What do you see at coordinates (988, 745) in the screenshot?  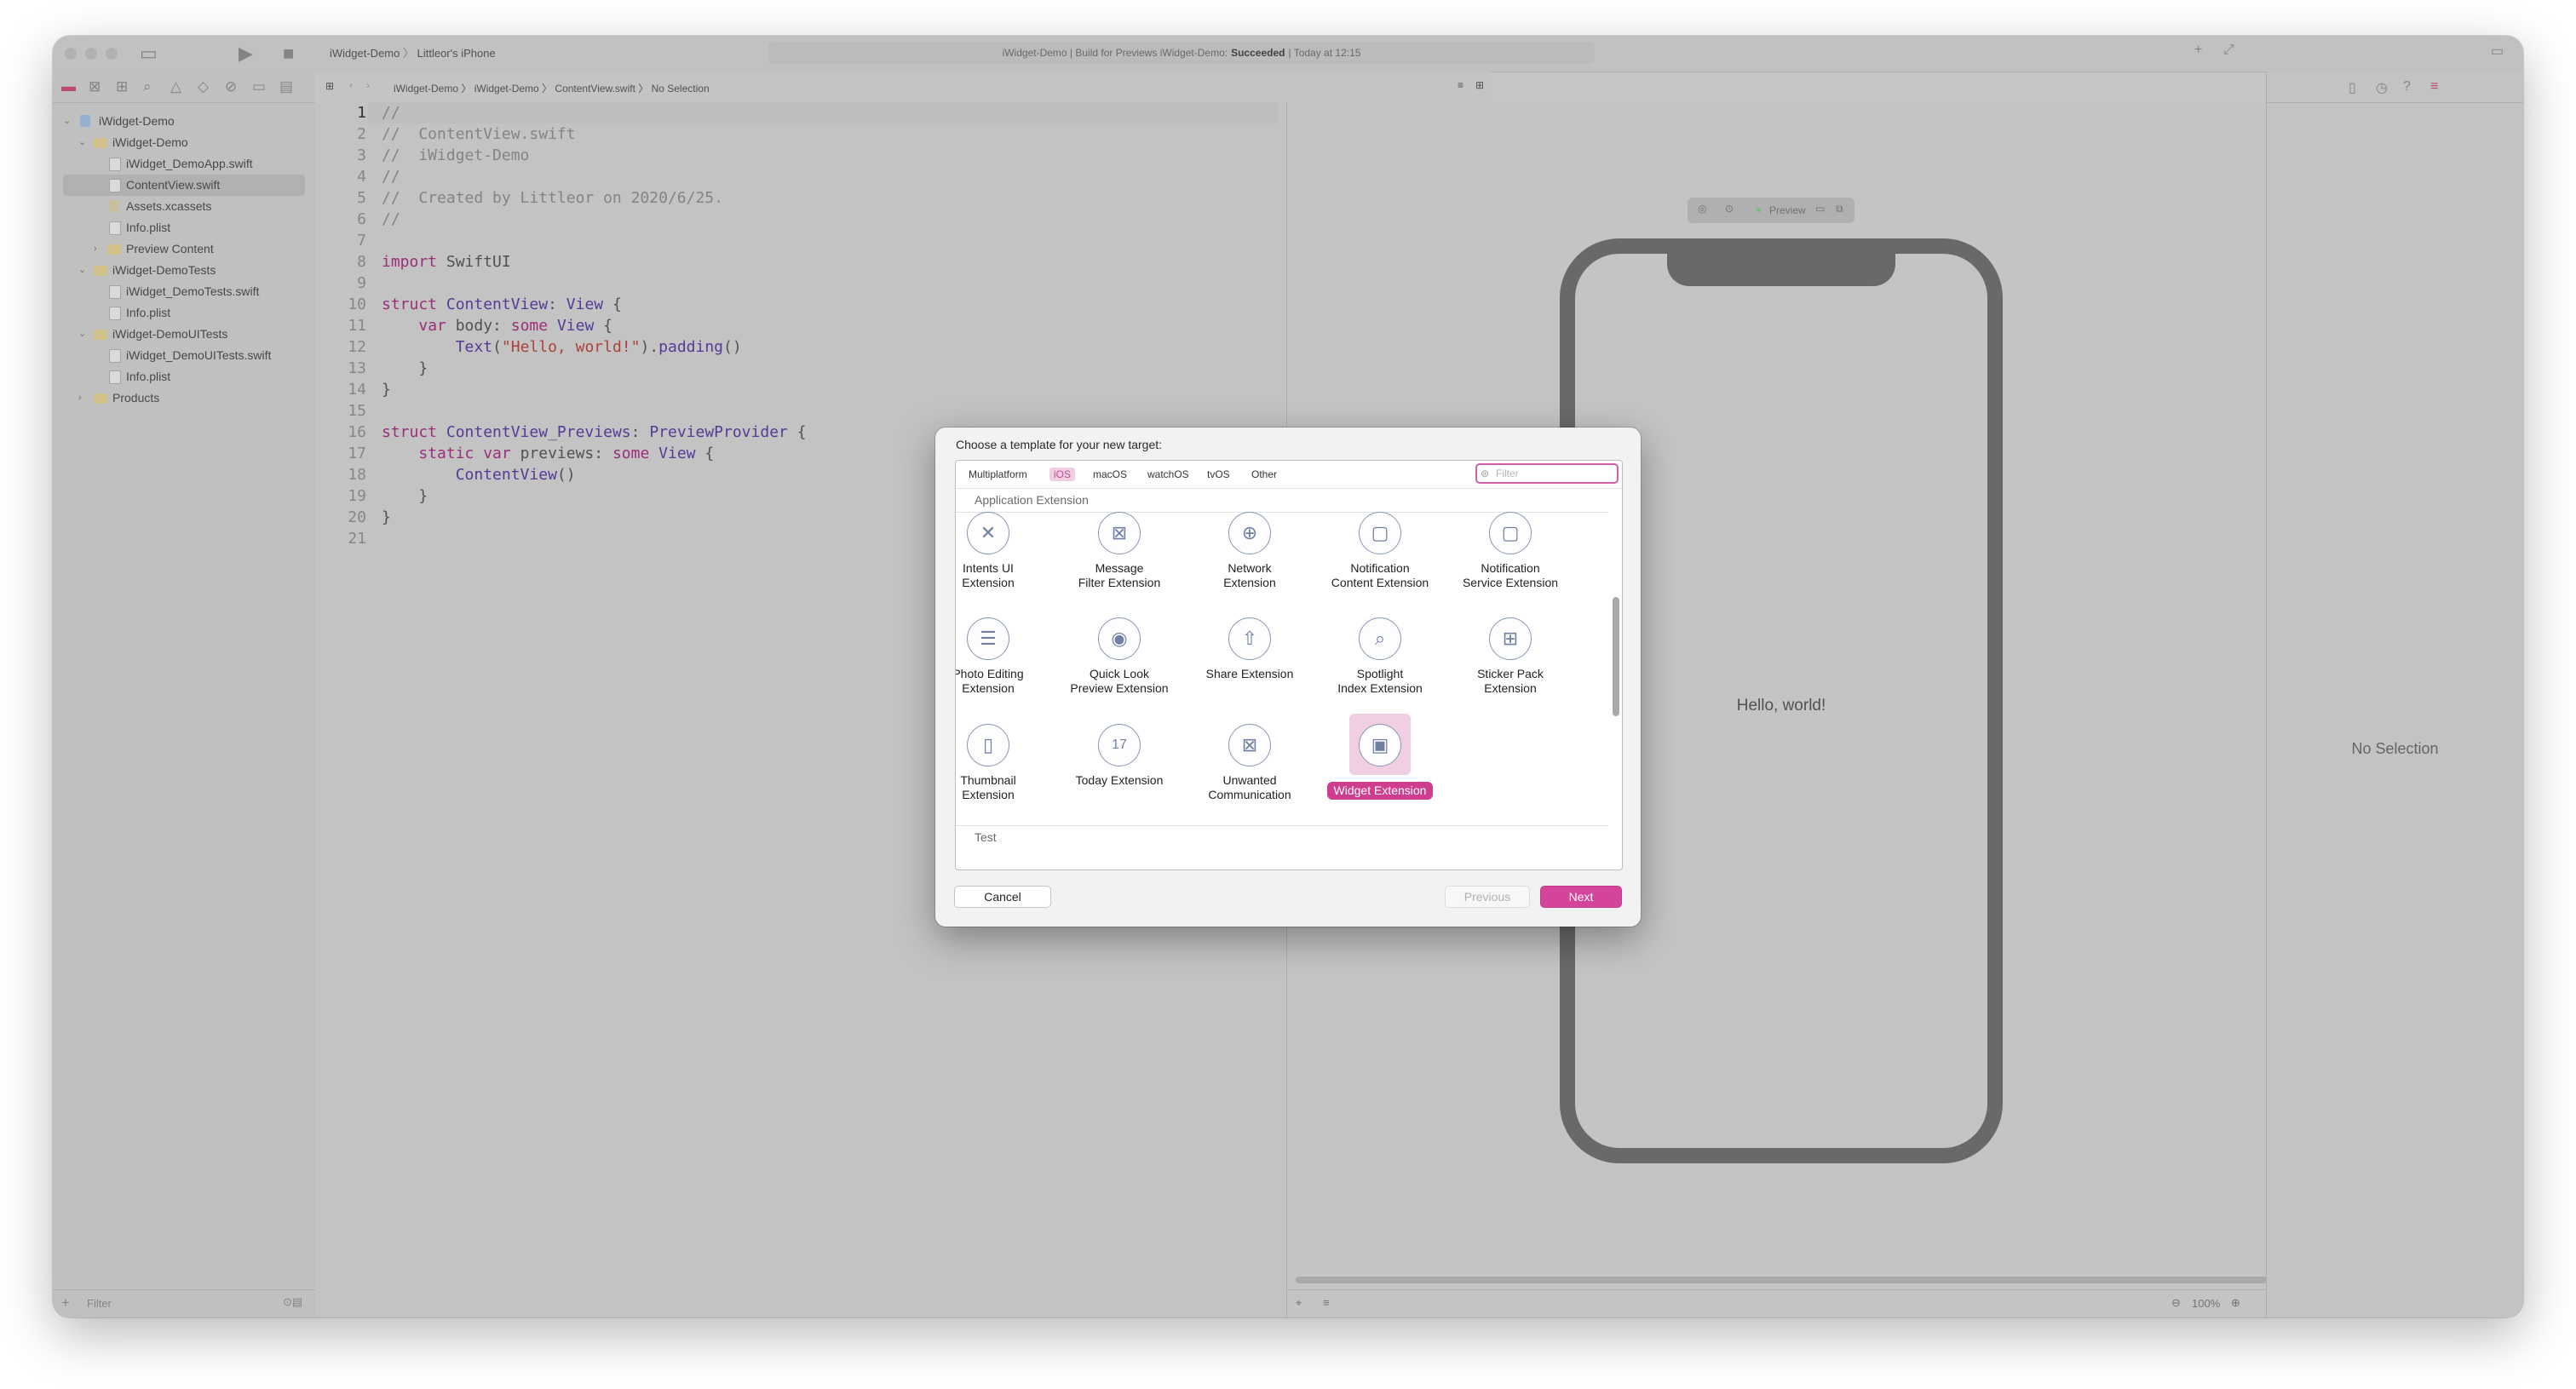 I see `thumbnail-icon: ▯` at bounding box center [988, 745].